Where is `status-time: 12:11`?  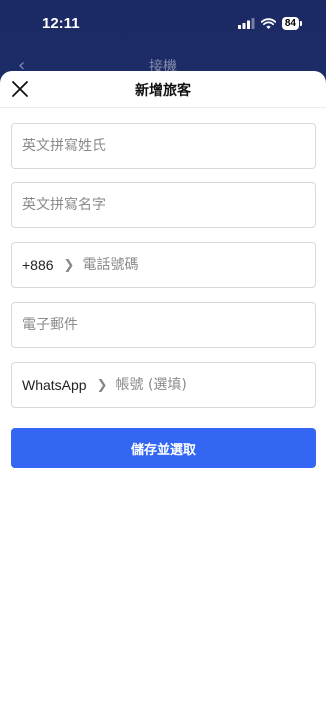
status-time: 12:11 is located at coordinates (61, 23).